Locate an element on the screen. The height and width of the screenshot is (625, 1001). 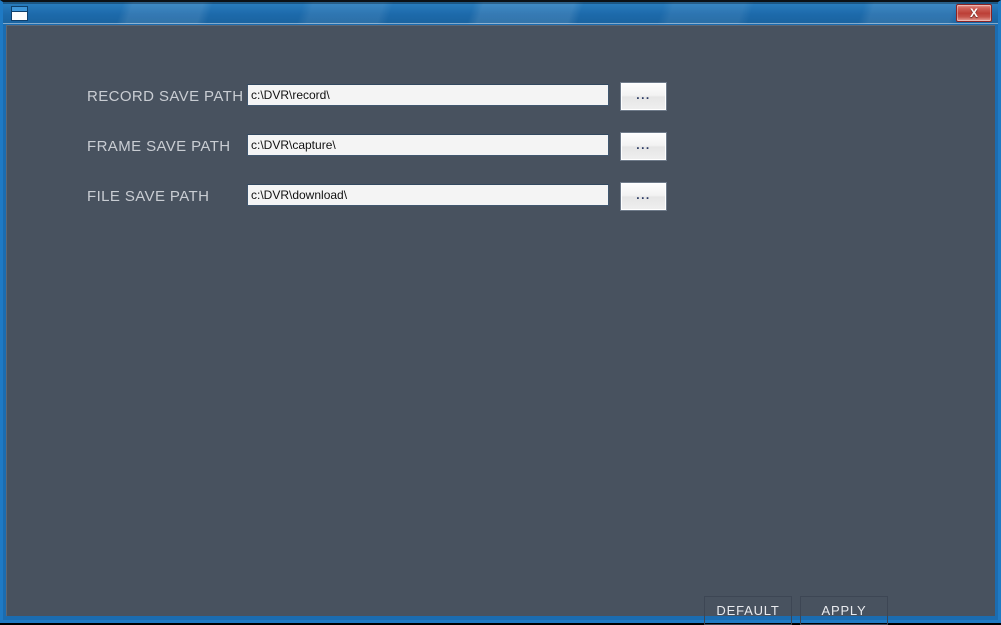
title-bar-bottom-highlight is located at coordinates (500, 23).